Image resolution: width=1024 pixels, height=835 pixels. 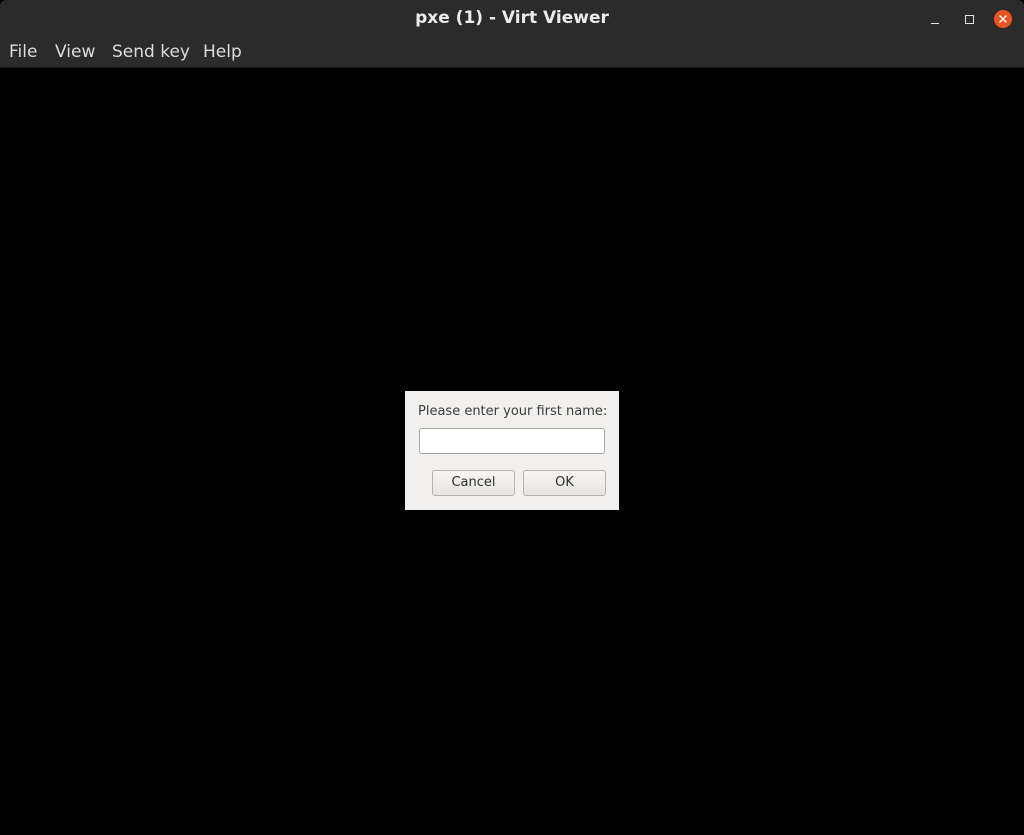 What do you see at coordinates (222, 52) in the screenshot?
I see `menu-help: Help` at bounding box center [222, 52].